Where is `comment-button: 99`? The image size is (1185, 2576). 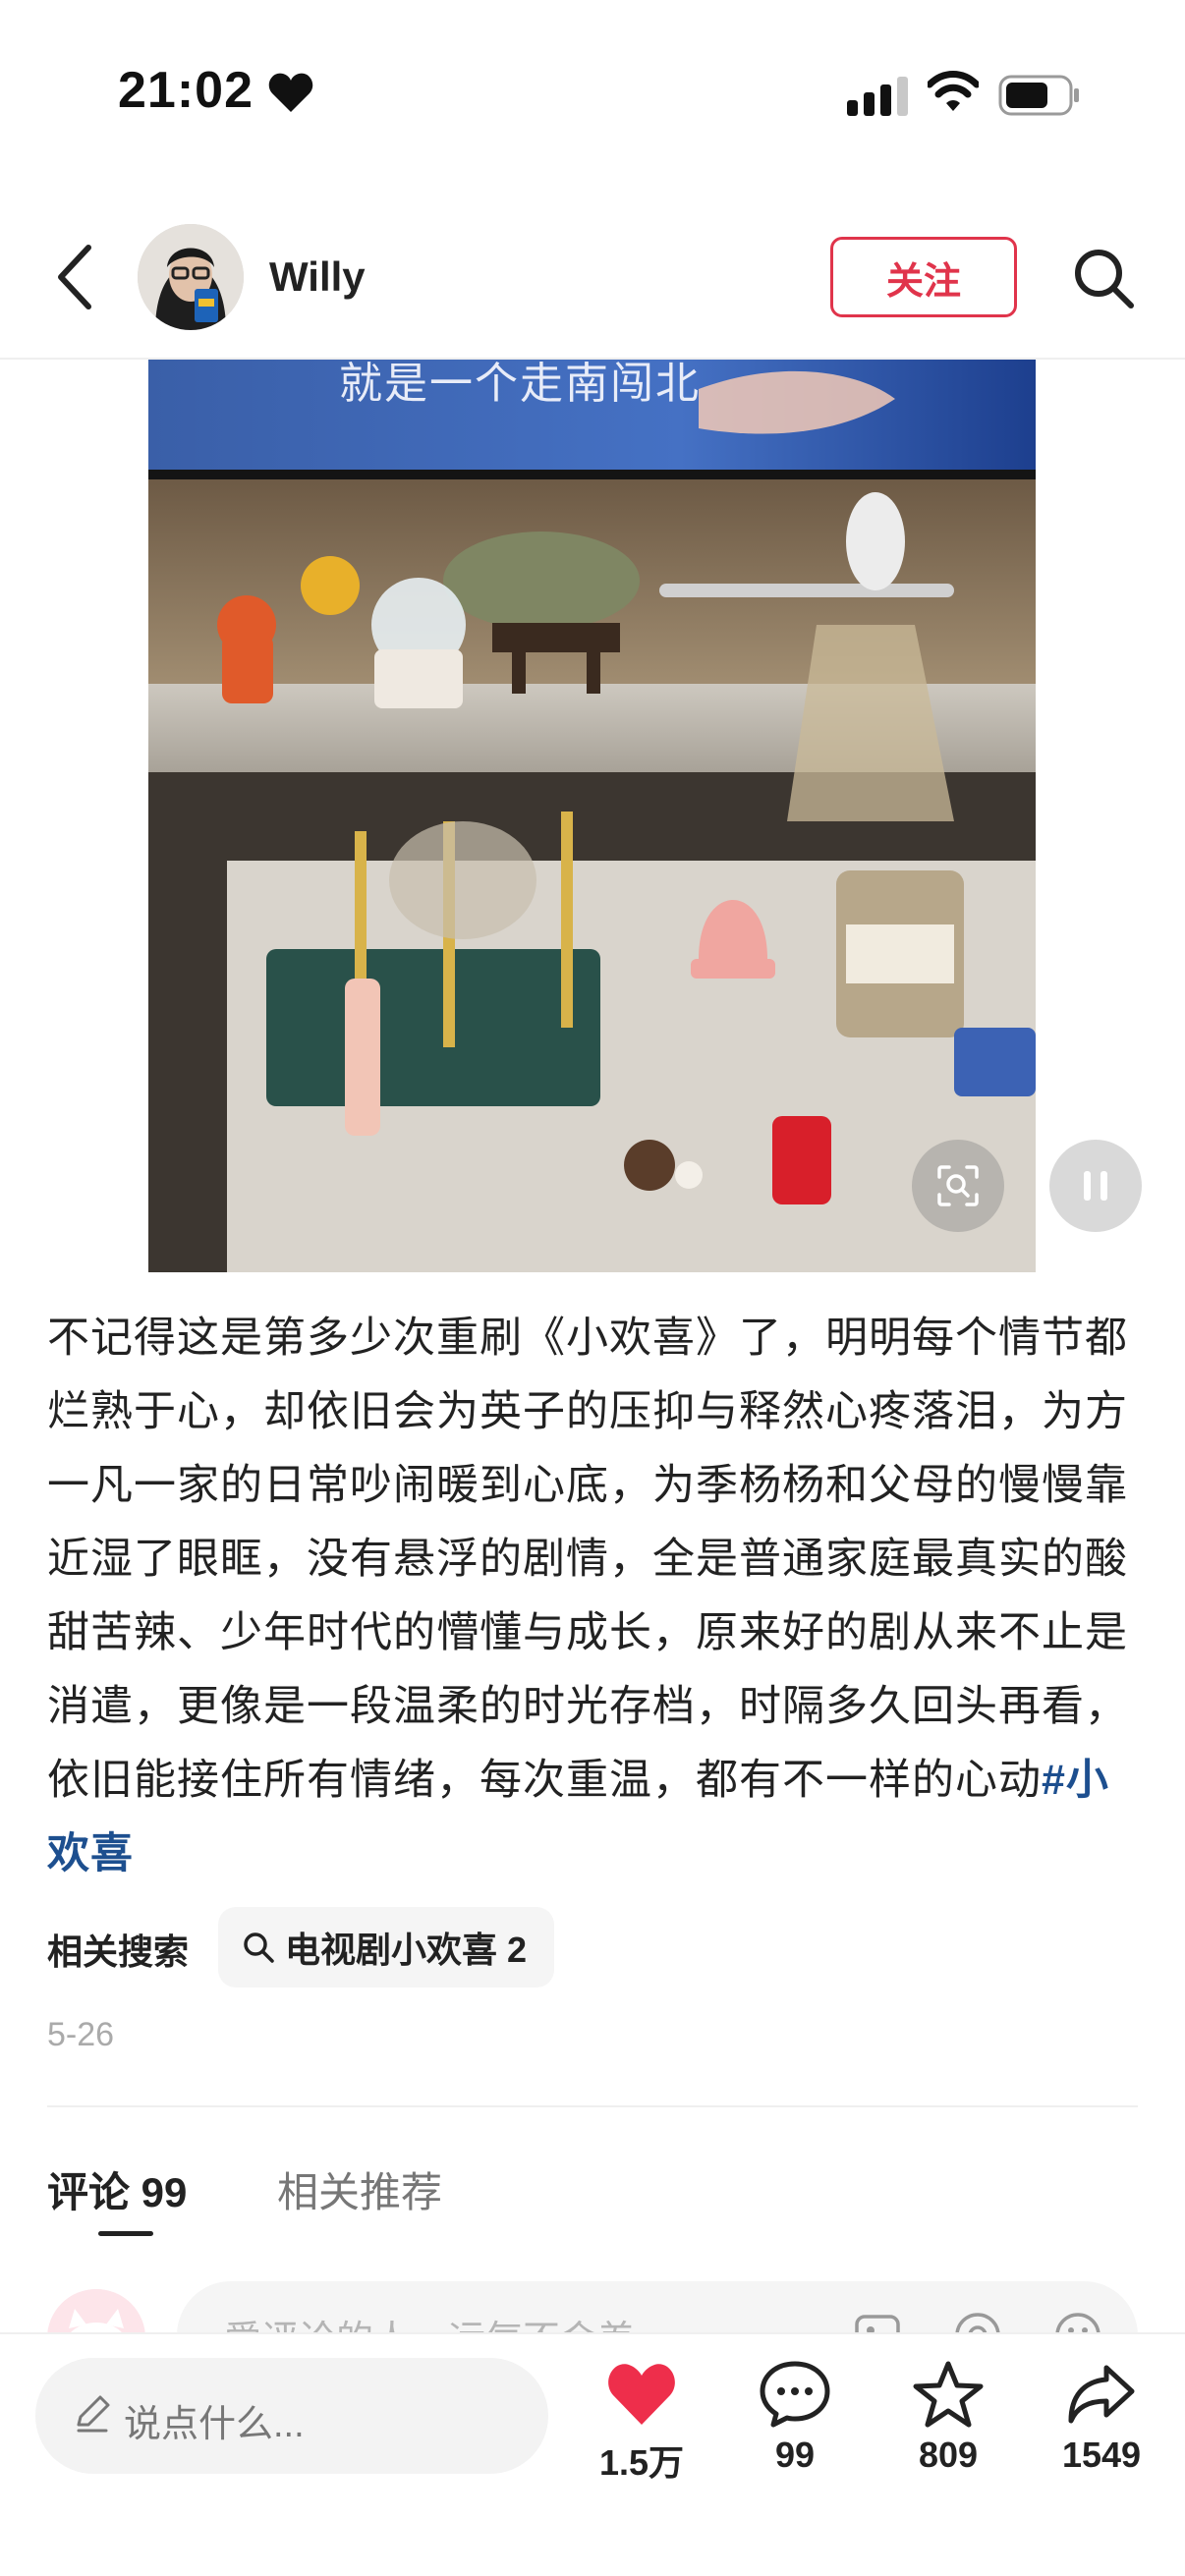
comment-button: 99 is located at coordinates (795, 2418).